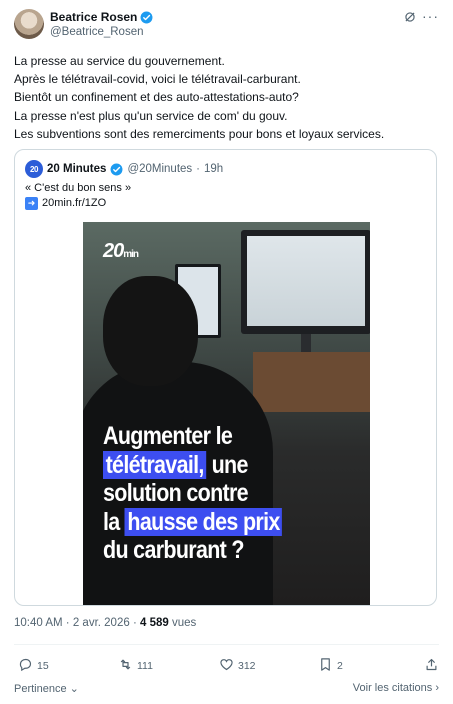  Describe the element at coordinates (150, 331) in the screenshot. I see `person-head-shape` at that location.